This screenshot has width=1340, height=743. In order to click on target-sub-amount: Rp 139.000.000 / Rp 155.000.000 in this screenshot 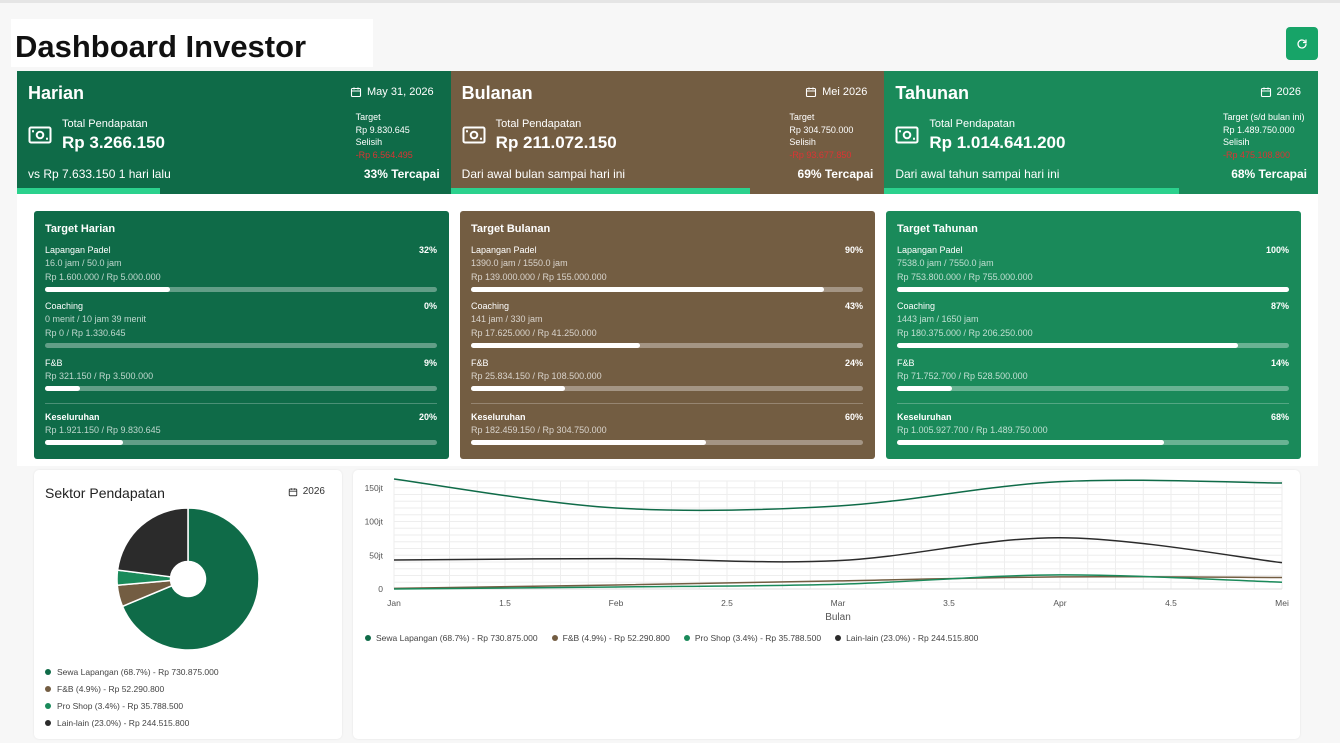, I will do `click(539, 277)`.